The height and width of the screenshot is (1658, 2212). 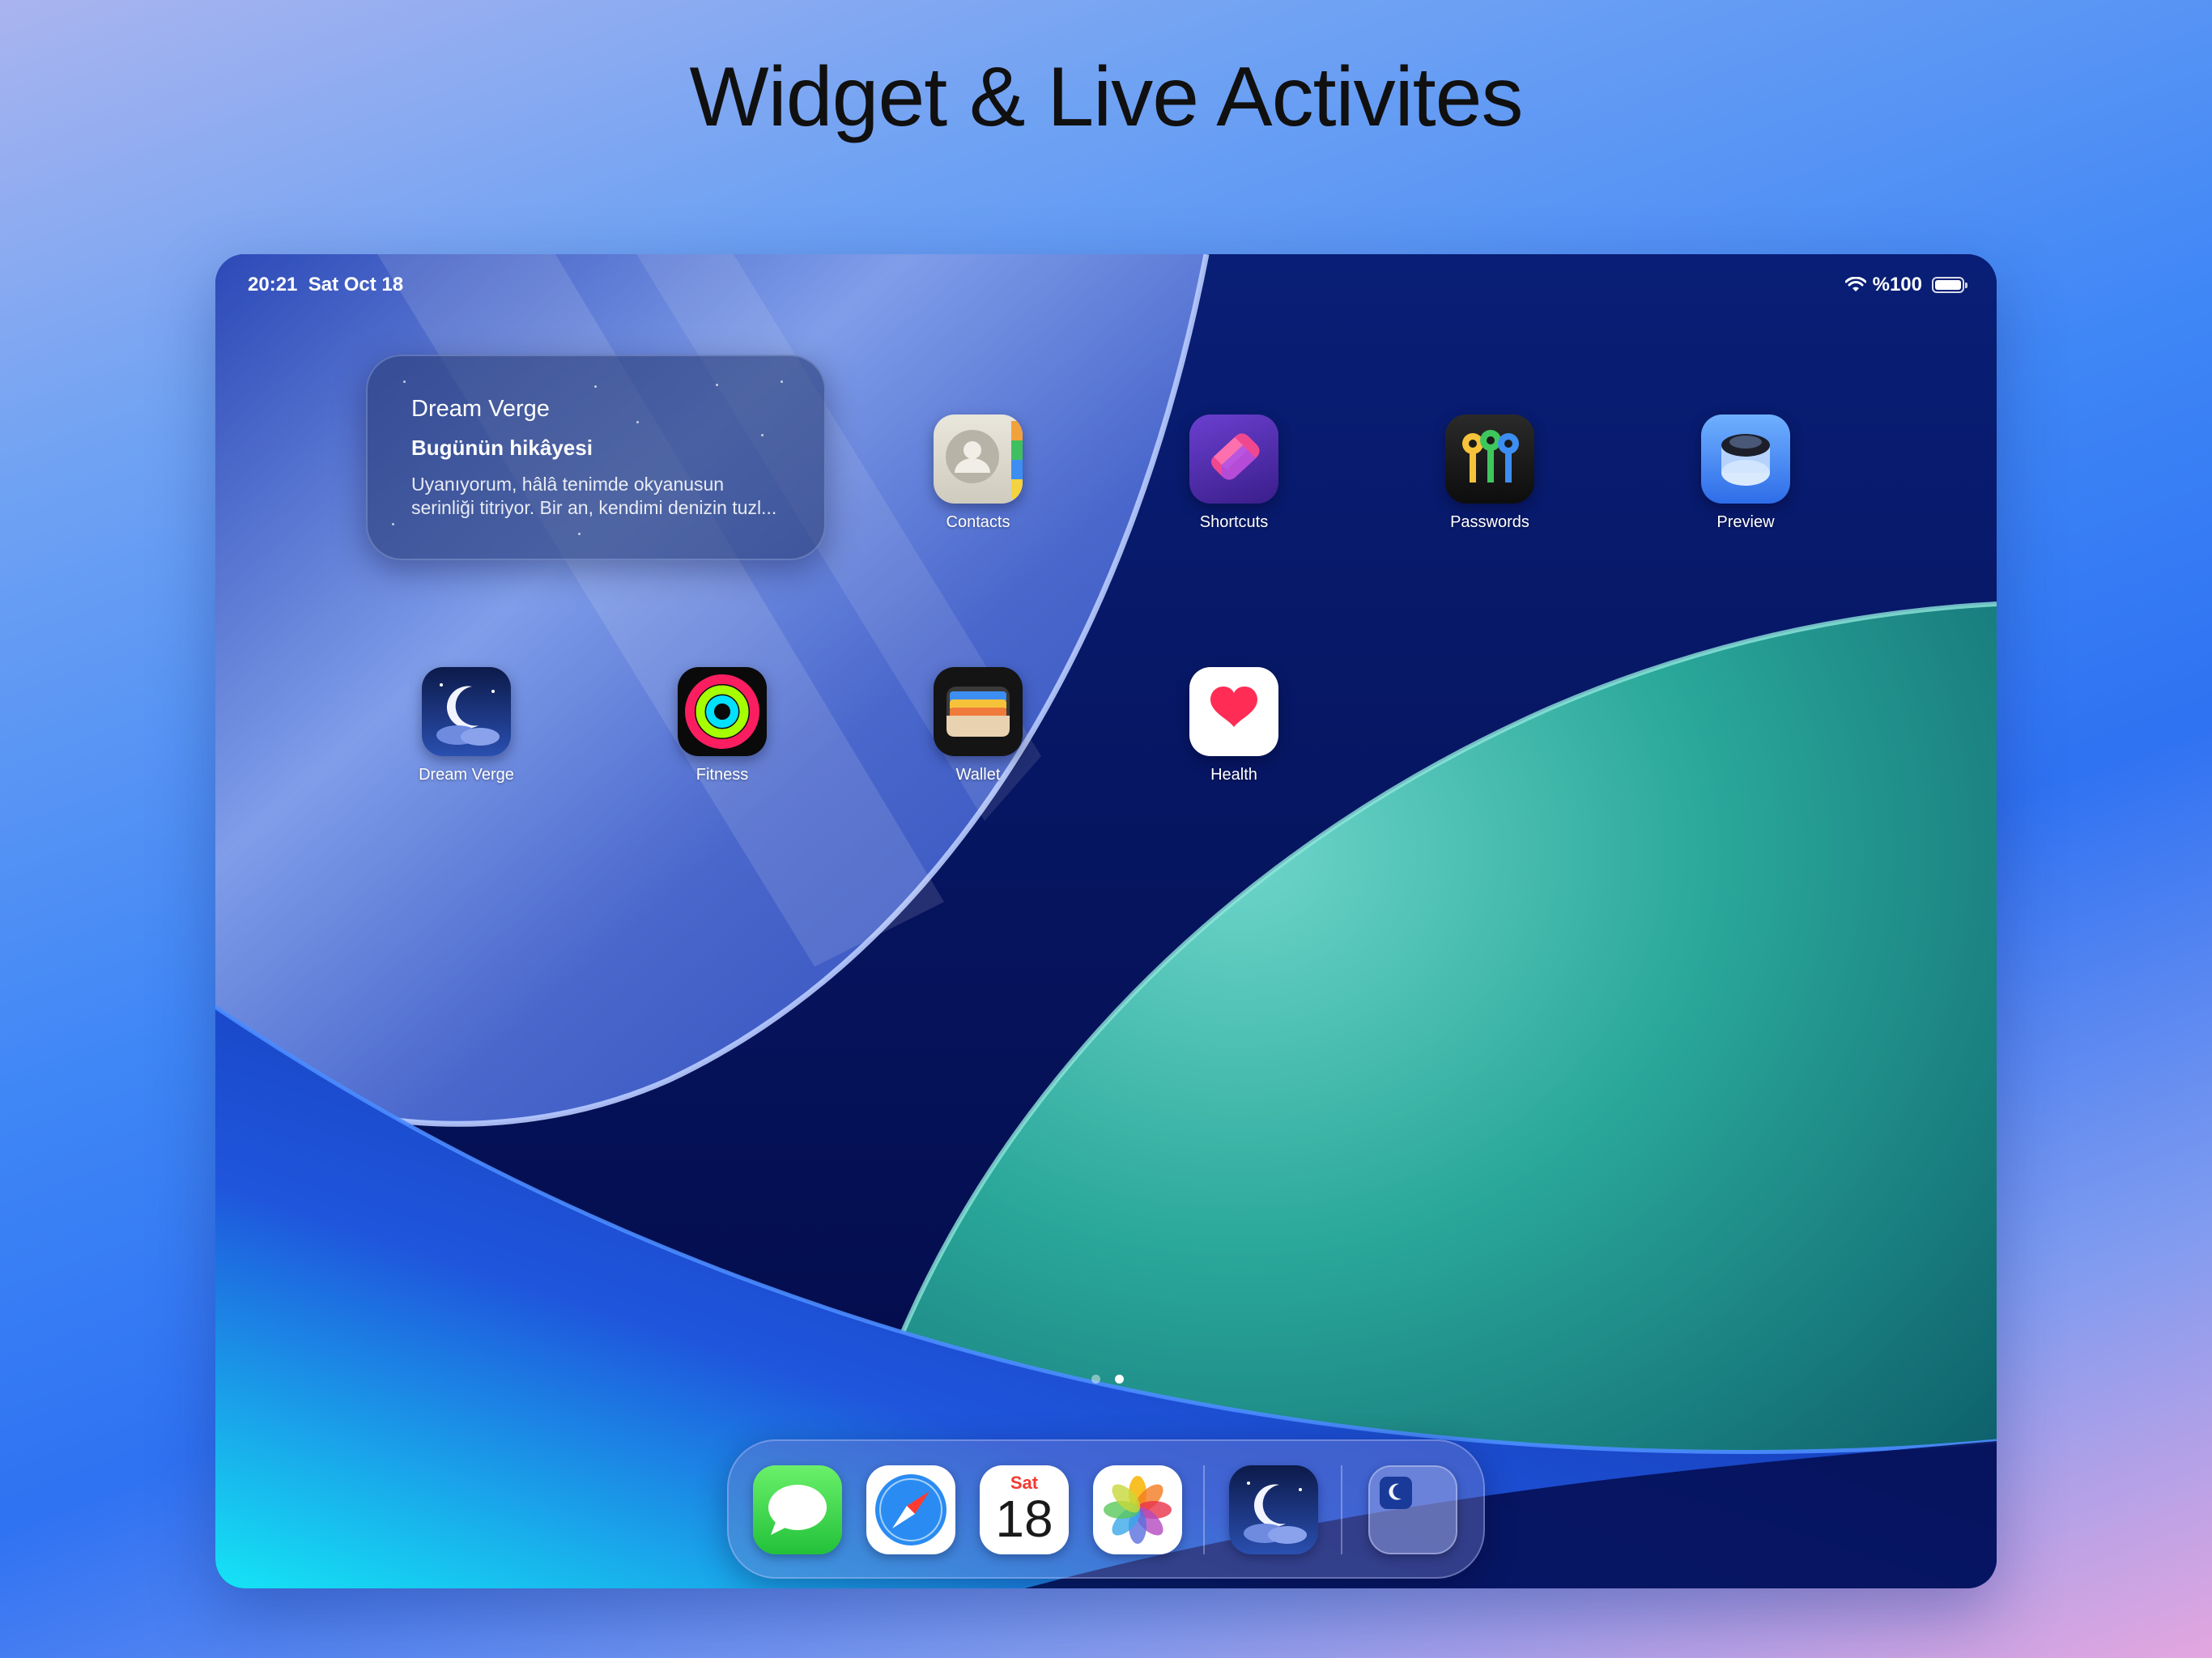 What do you see at coordinates (1107, 1379) in the screenshot?
I see `page-indicator` at bounding box center [1107, 1379].